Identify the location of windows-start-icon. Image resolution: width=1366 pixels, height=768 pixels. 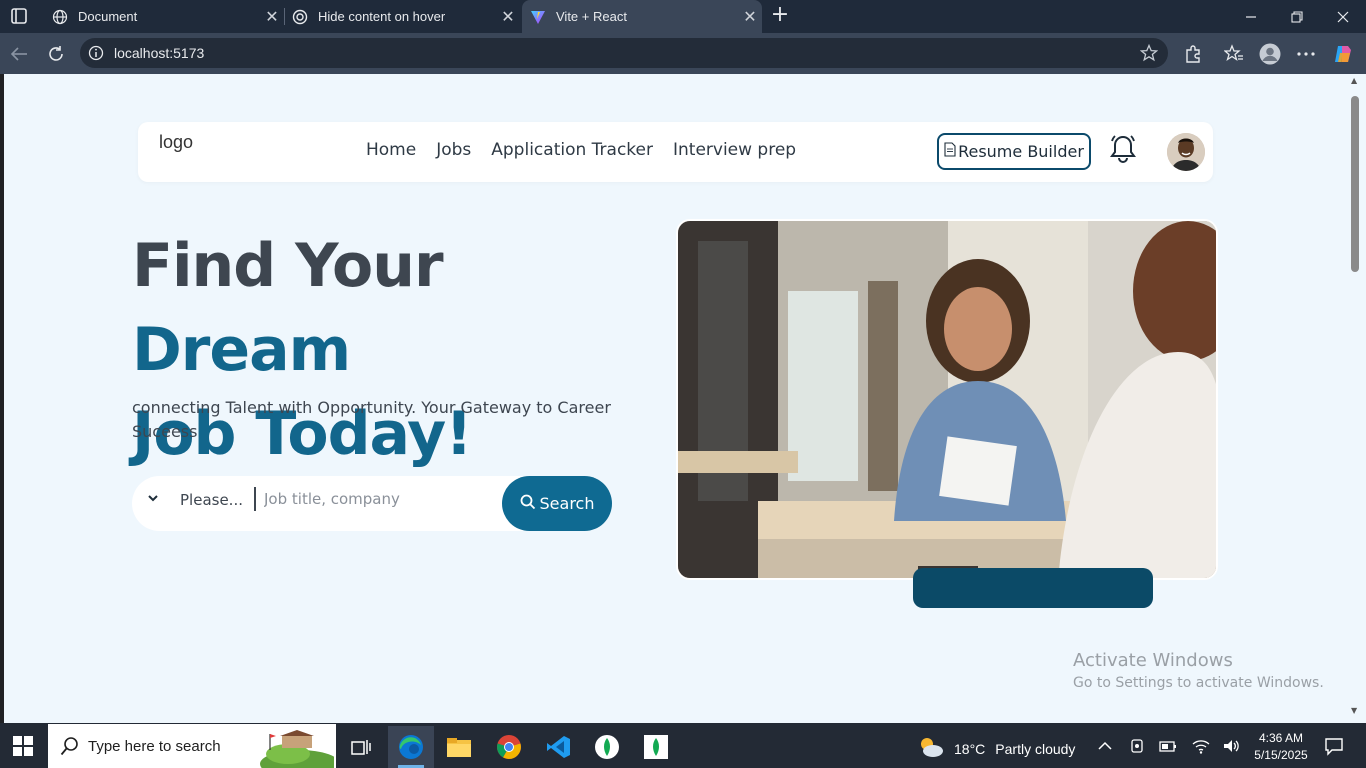
(23, 746).